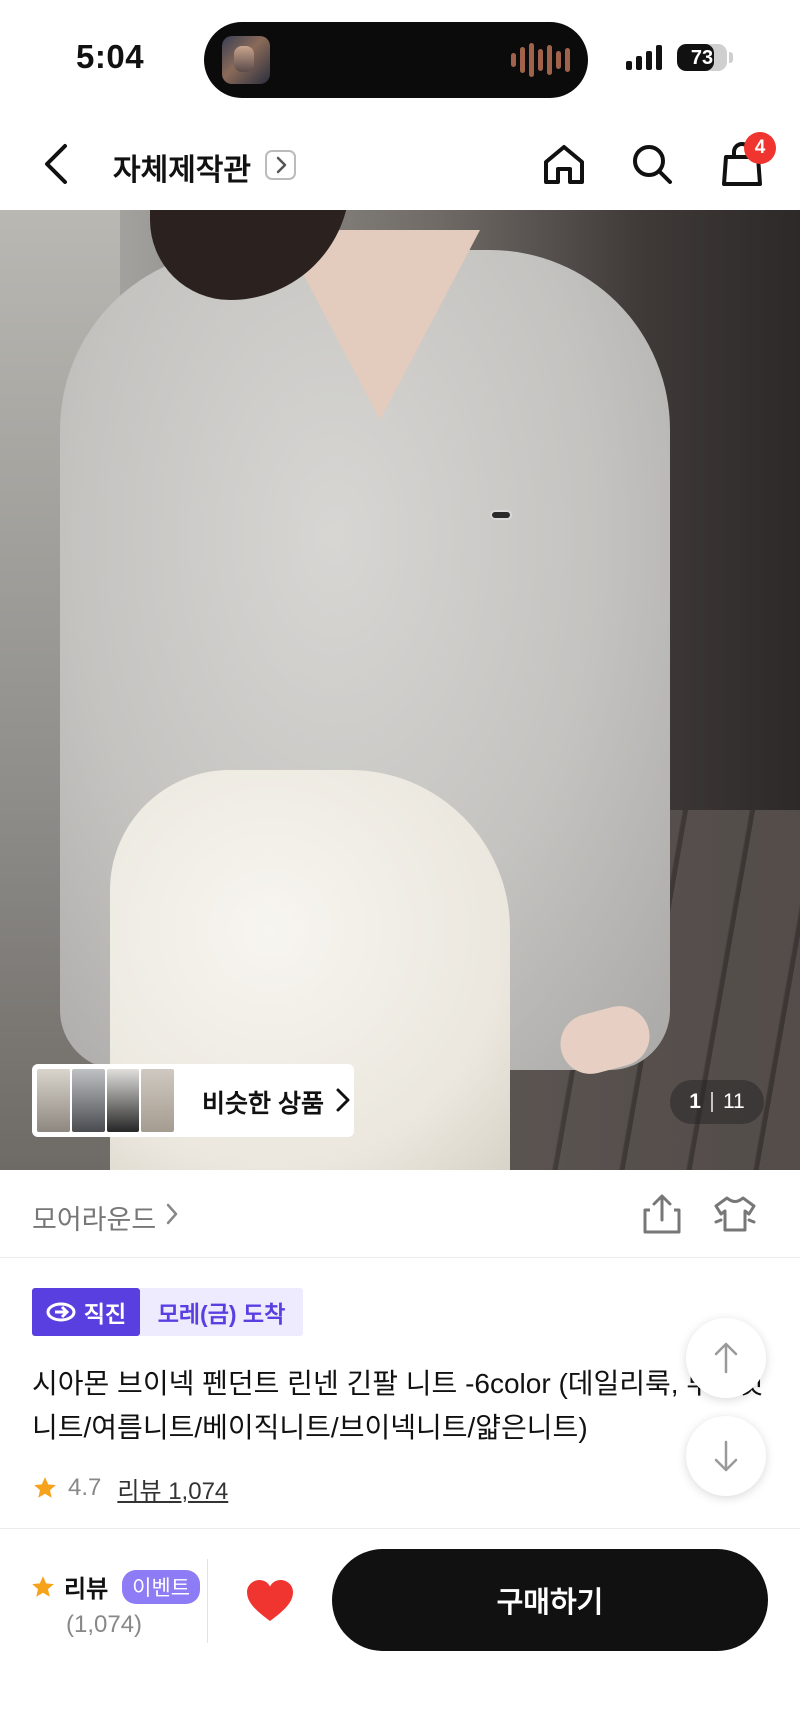  Describe the element at coordinates (246, 60) in the screenshot. I see `now-playing-artwork` at that location.